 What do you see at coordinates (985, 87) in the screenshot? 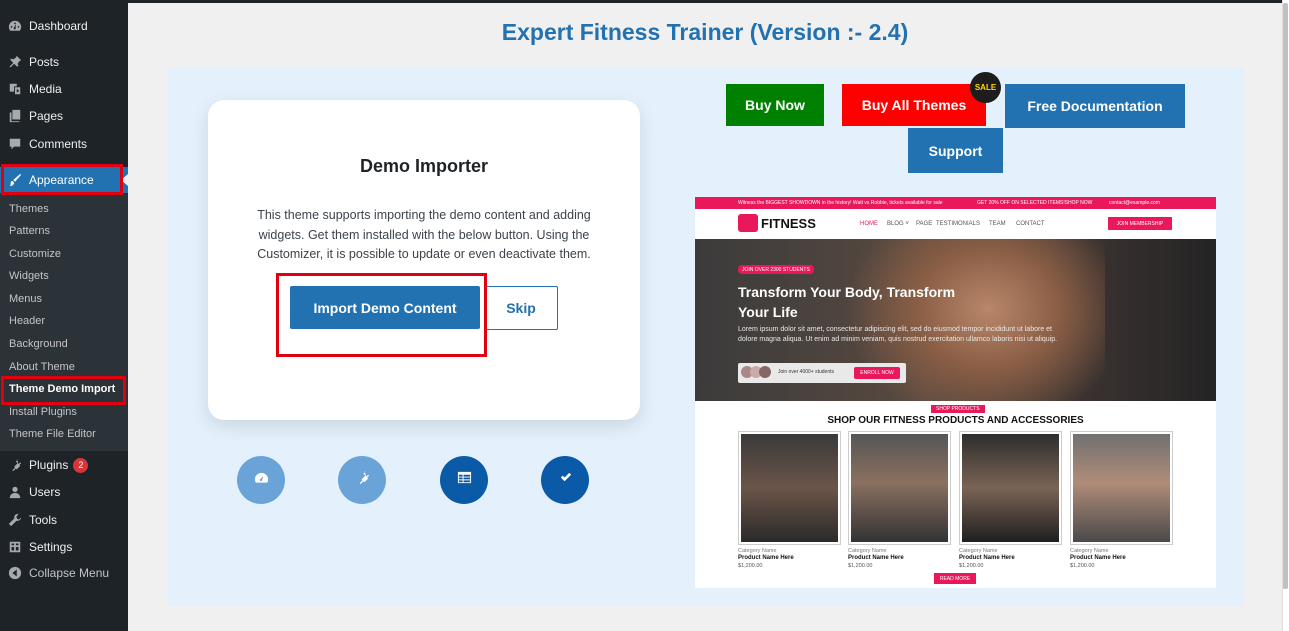
I see `sale-badge: SALE` at bounding box center [985, 87].